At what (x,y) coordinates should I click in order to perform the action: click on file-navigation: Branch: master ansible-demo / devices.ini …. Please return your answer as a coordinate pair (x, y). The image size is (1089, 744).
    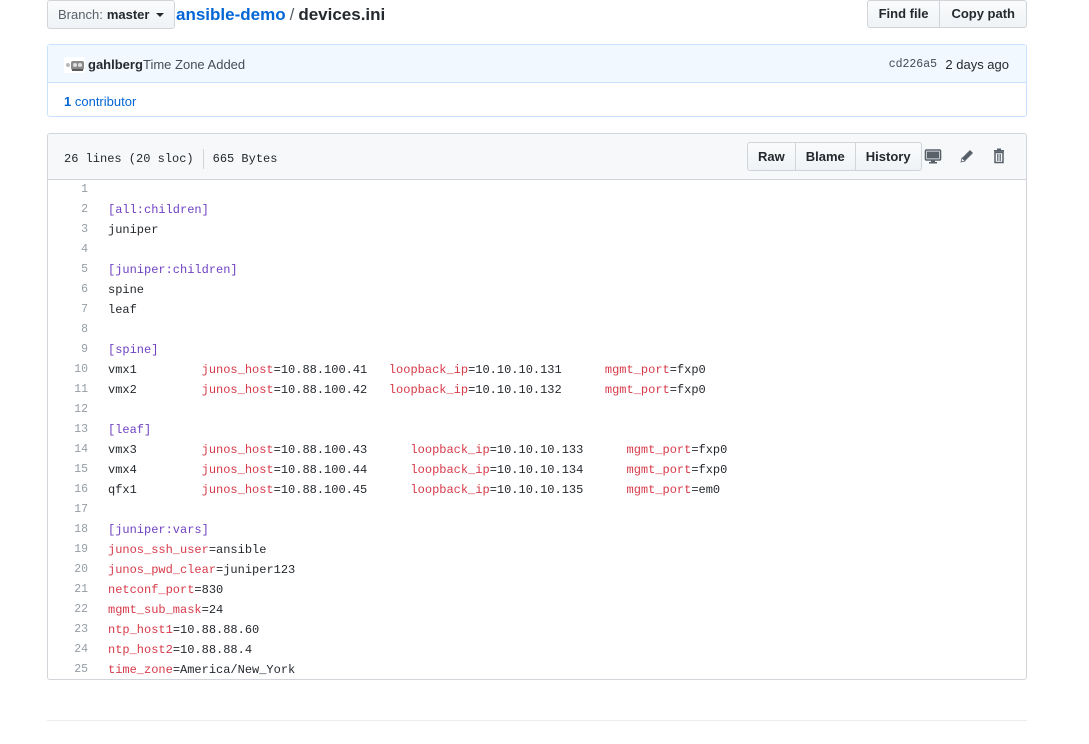
    Looking at the image, I should click on (537, 15).